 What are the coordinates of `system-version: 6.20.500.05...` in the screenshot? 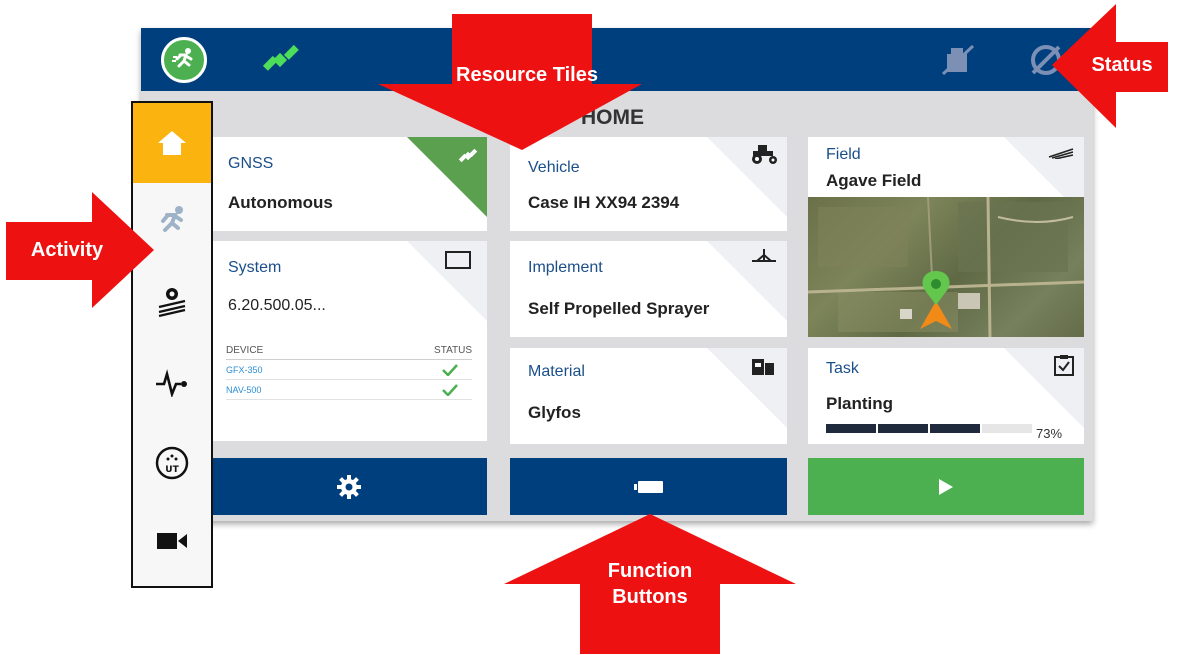 It's located at (277, 305).